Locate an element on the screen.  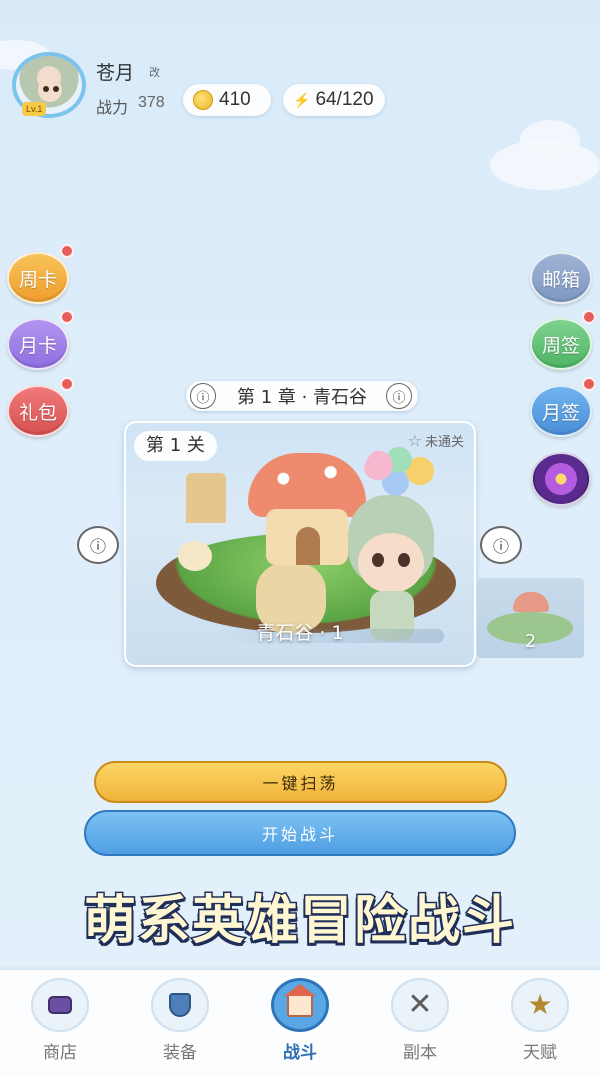
mushroom-roof-art is located at coordinates (307, 485).